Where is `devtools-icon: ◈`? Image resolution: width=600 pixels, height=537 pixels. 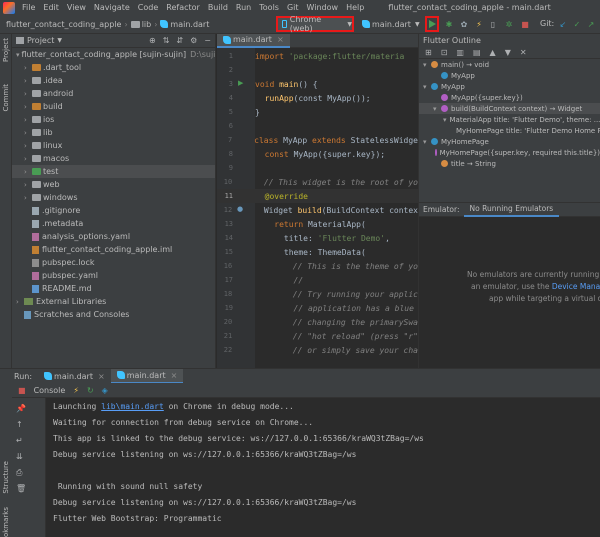
devtools-icon: ◈ is located at coordinates (105, 390).